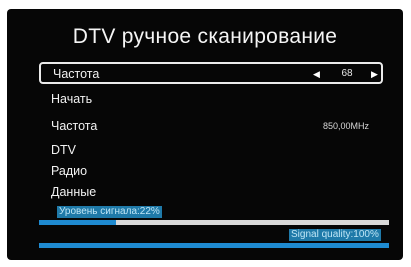 Image resolution: width=411 pixels, height=267 pixels. Describe the element at coordinates (74, 192) in the screenshot. I see `menu-item-label: Данные` at that location.